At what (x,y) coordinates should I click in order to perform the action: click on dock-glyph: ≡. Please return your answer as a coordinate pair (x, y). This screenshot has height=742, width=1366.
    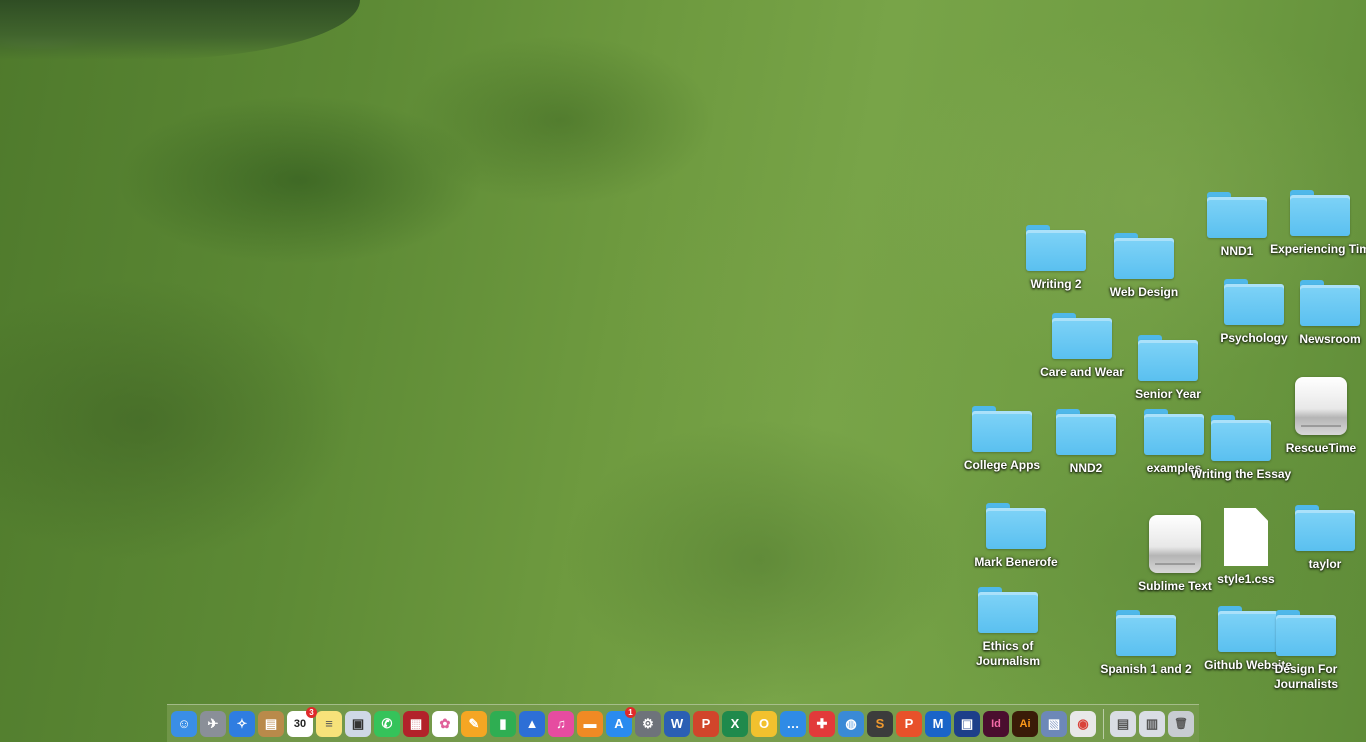
    Looking at the image, I should click on (329, 723).